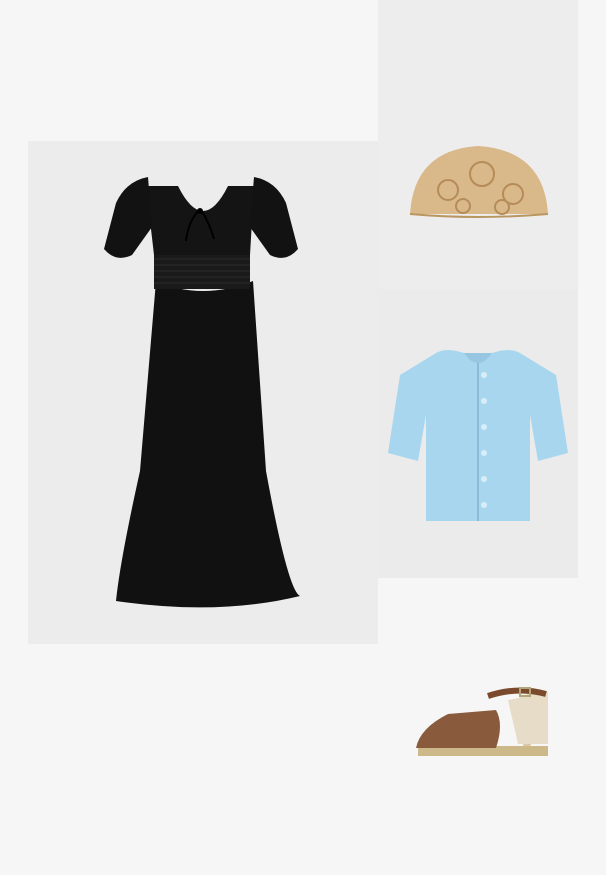 The width and height of the screenshot is (606, 875). I want to click on straw-clutch-image, so click(478, 144).